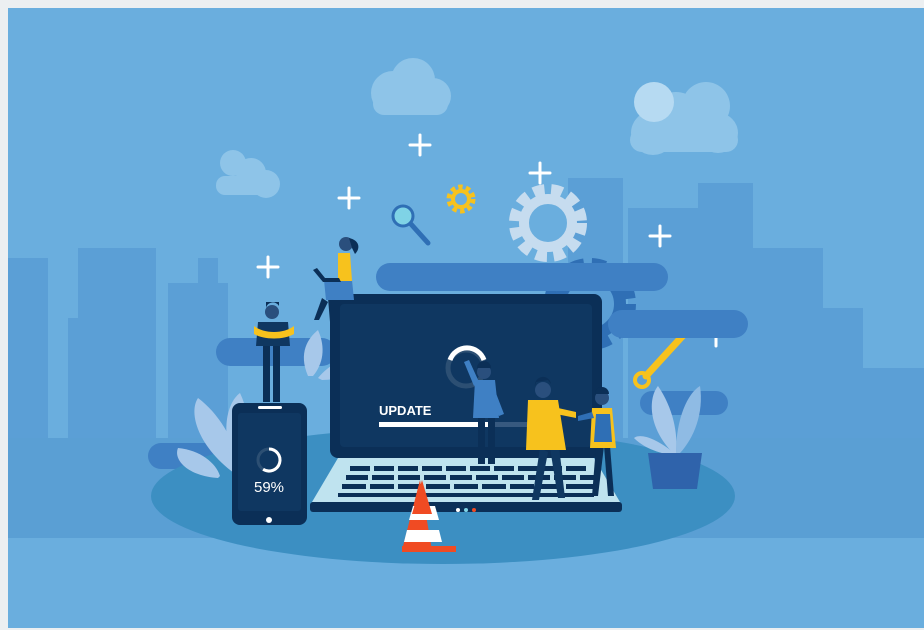 The width and height of the screenshot is (924, 630). I want to click on phone-progress-label: 59%, so click(269, 487).